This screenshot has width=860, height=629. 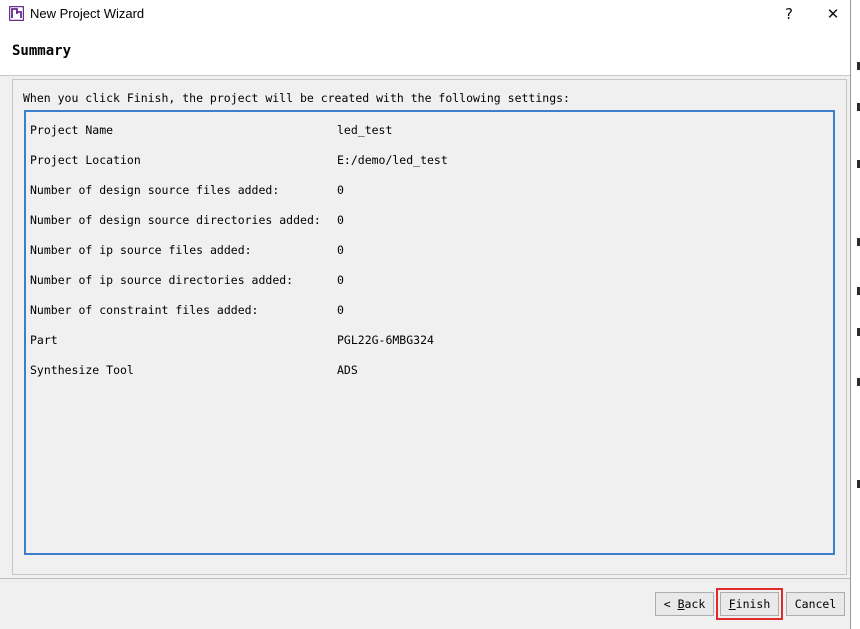 What do you see at coordinates (232, 341) in the screenshot?
I see `list-item: Part PGL22G-6MBG324` at bounding box center [232, 341].